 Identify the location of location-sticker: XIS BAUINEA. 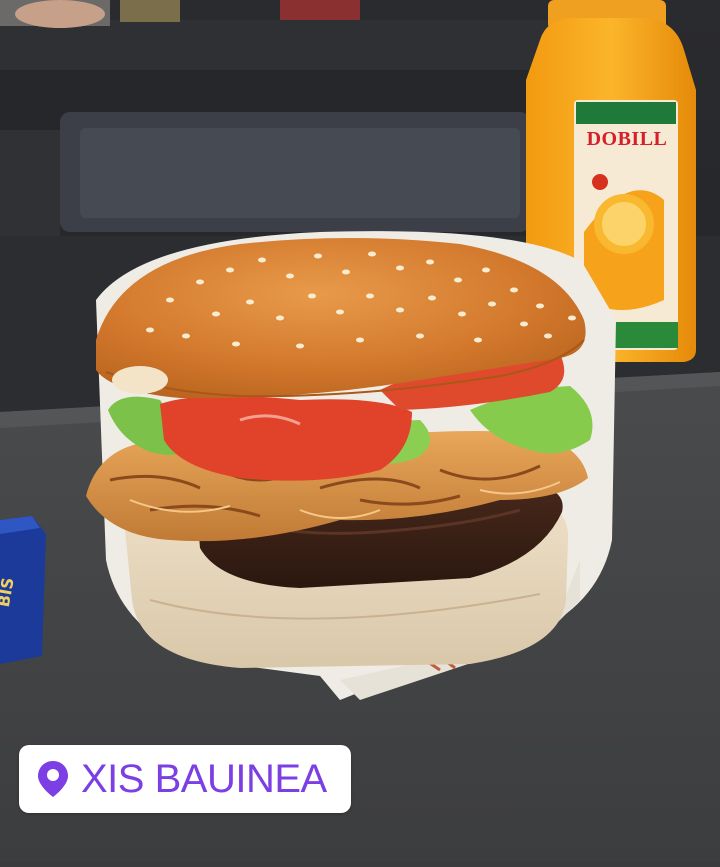
(185, 779).